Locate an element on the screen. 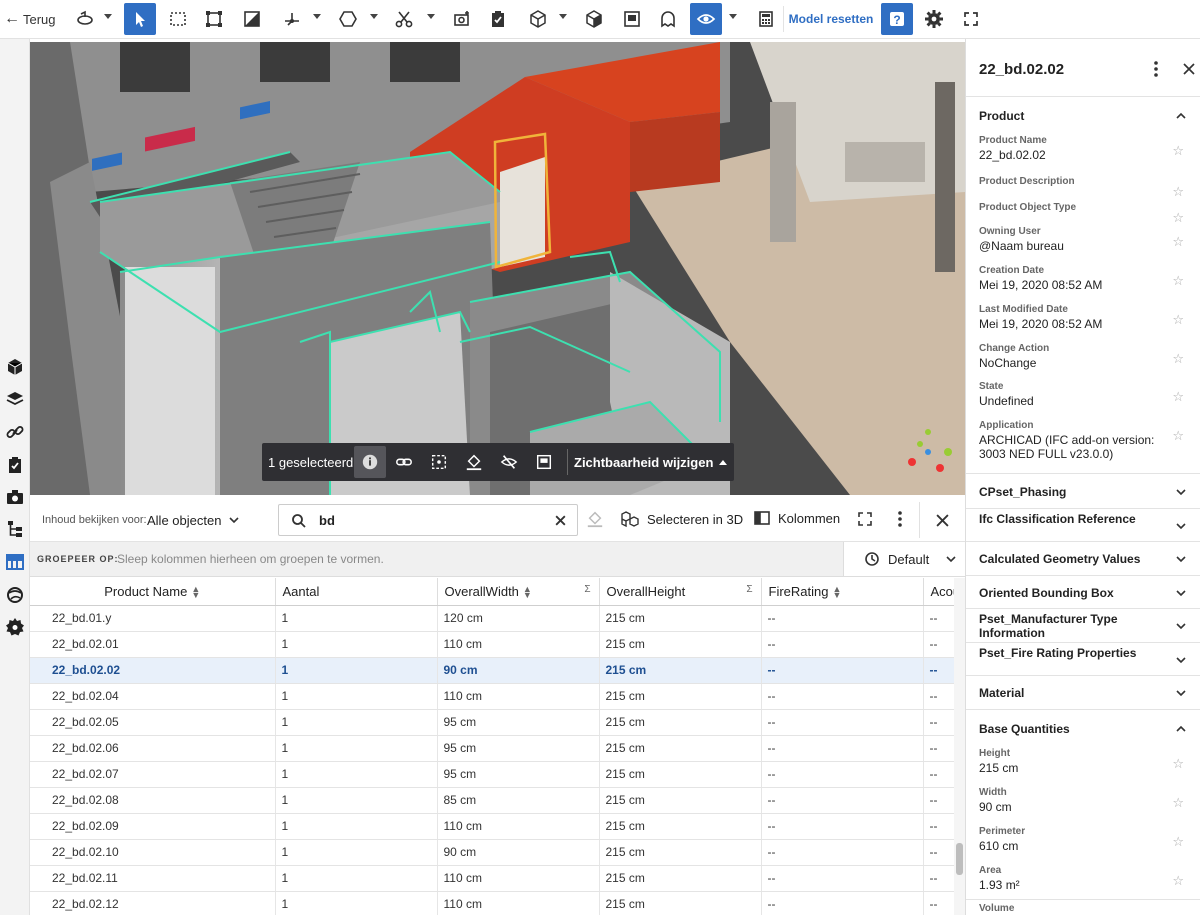 Image resolution: width=1200 pixels, height=915 pixels. transform-button is located at coordinates (214, 19).